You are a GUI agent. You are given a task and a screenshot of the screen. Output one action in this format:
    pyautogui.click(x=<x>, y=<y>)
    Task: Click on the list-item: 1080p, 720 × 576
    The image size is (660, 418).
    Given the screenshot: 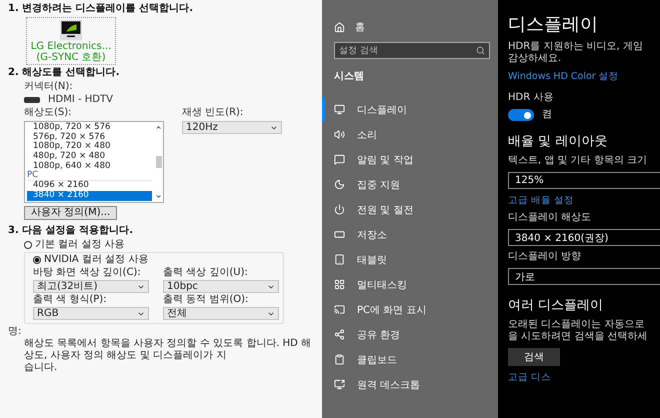 What is the action you would take?
    pyautogui.click(x=89, y=128)
    